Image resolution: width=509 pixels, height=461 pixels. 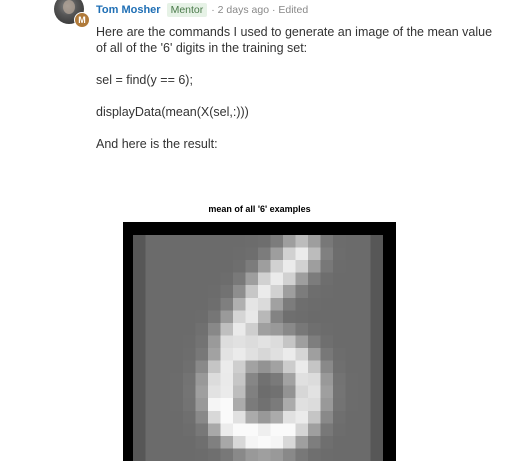 I want to click on author-avatar-wrap: M, so click(x=72, y=14).